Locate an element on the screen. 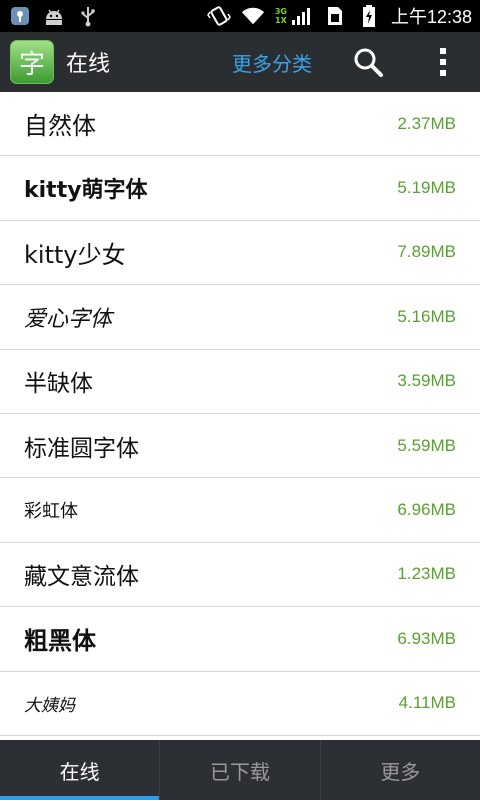  font-file-size: 5.59MB is located at coordinates (426, 445).